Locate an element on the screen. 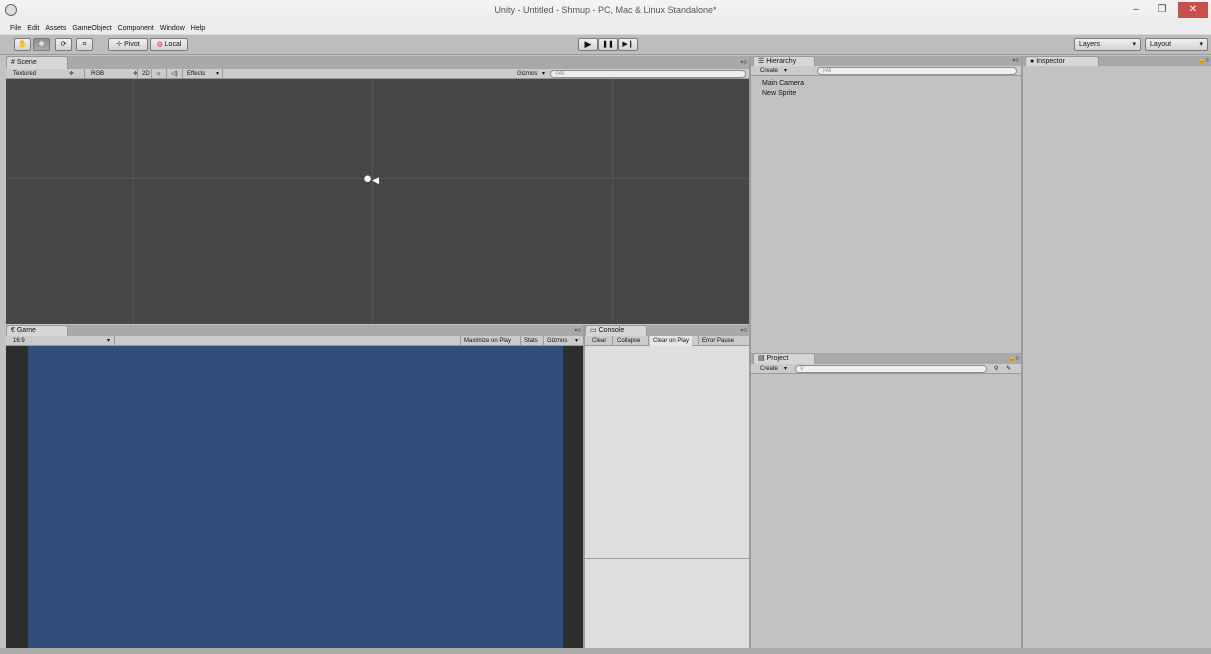  list-icon: ☰ is located at coordinates (761, 61).